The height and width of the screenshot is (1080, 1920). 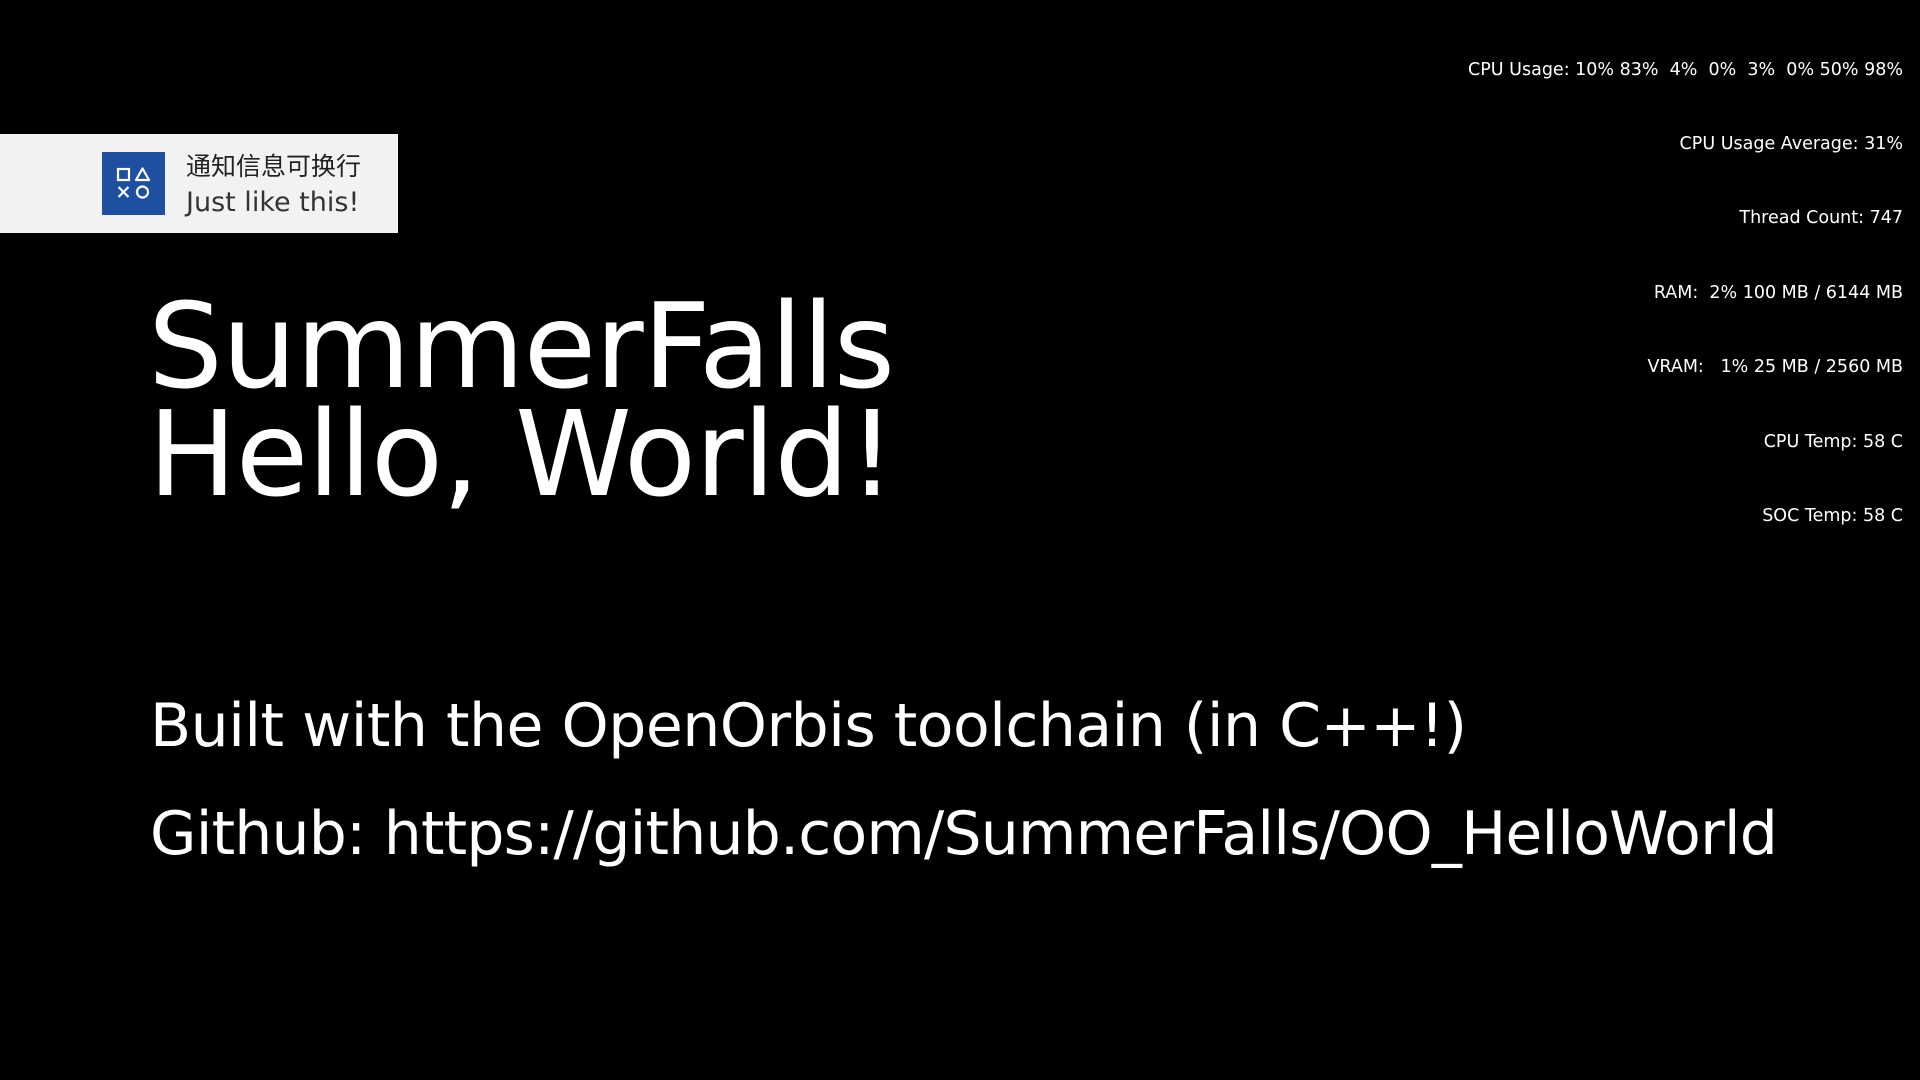 What do you see at coordinates (1775, 367) in the screenshot?
I see `vram-usage: VRAM: 1% 25 MB / 2560 MB` at bounding box center [1775, 367].